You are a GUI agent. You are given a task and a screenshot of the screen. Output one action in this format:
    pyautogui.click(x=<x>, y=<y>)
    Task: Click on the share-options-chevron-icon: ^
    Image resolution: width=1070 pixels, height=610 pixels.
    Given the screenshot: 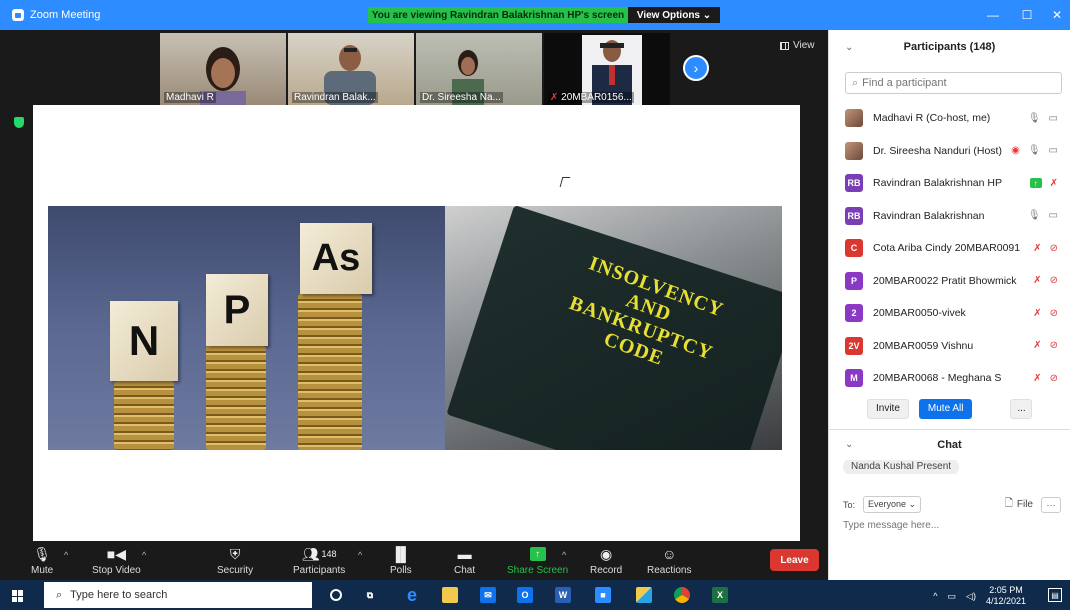 What is the action you would take?
    pyautogui.click(x=564, y=555)
    